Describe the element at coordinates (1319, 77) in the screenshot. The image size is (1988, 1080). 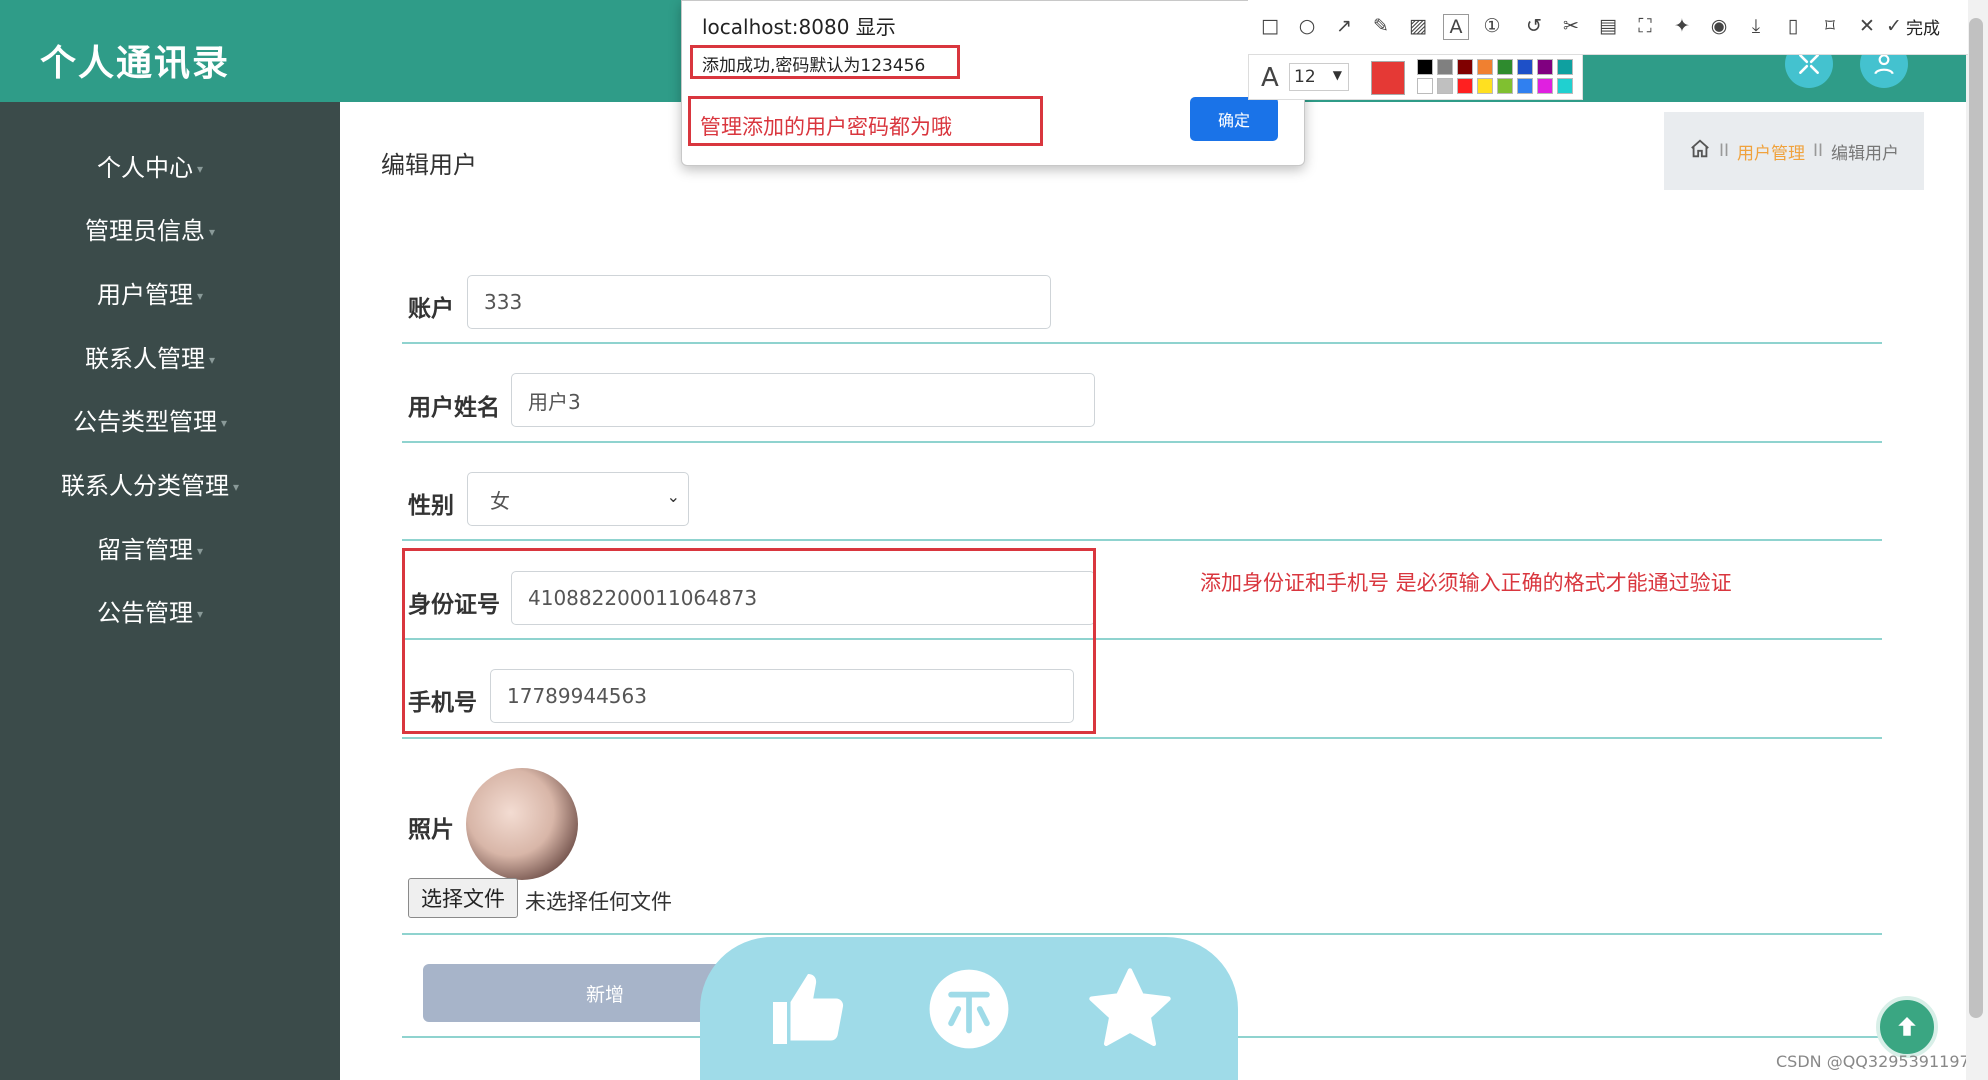
I see `font-size-select: 12 ▼` at that location.